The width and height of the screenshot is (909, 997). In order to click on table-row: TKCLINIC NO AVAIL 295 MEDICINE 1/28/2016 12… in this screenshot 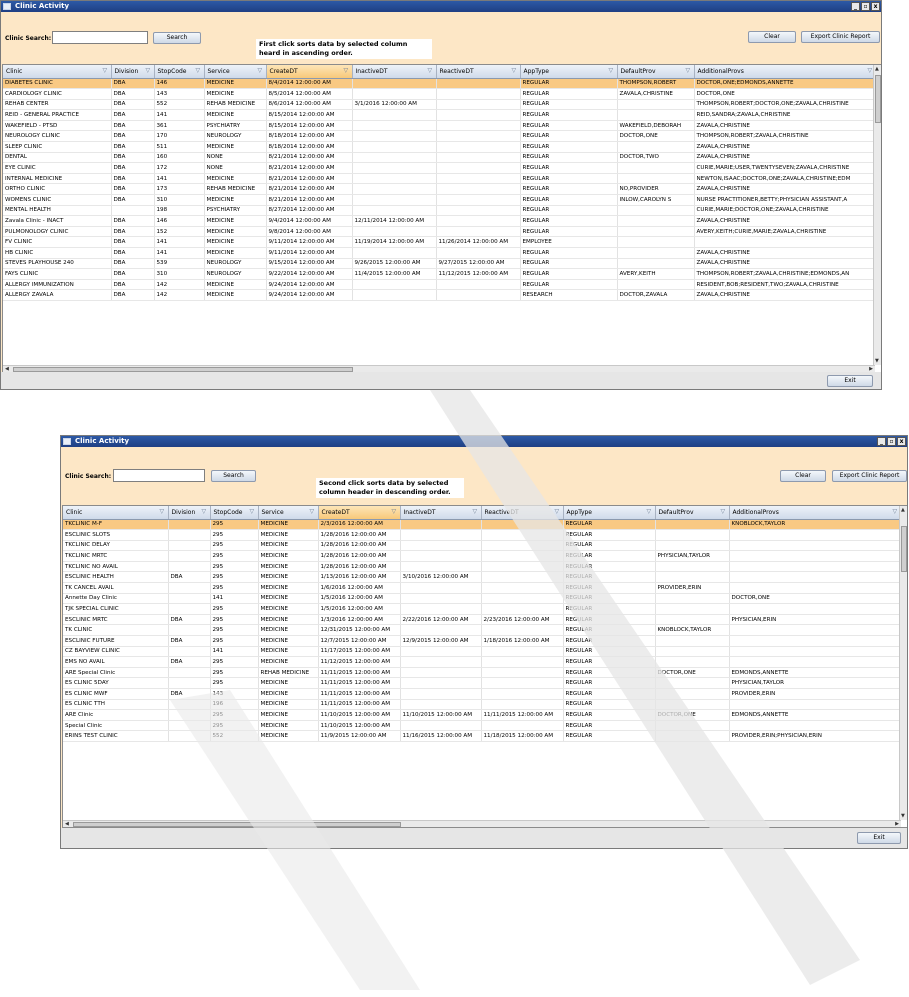, I will do `click(482, 567)`.